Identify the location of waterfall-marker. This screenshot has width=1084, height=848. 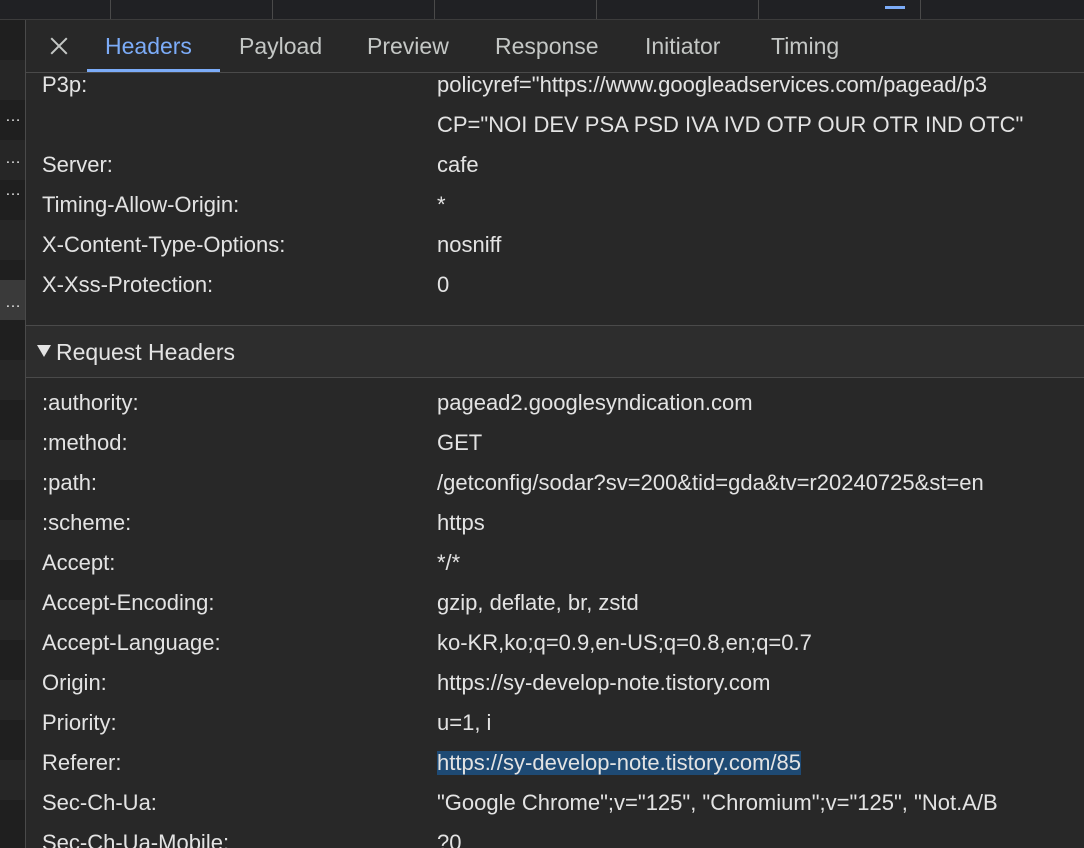
(895, 7).